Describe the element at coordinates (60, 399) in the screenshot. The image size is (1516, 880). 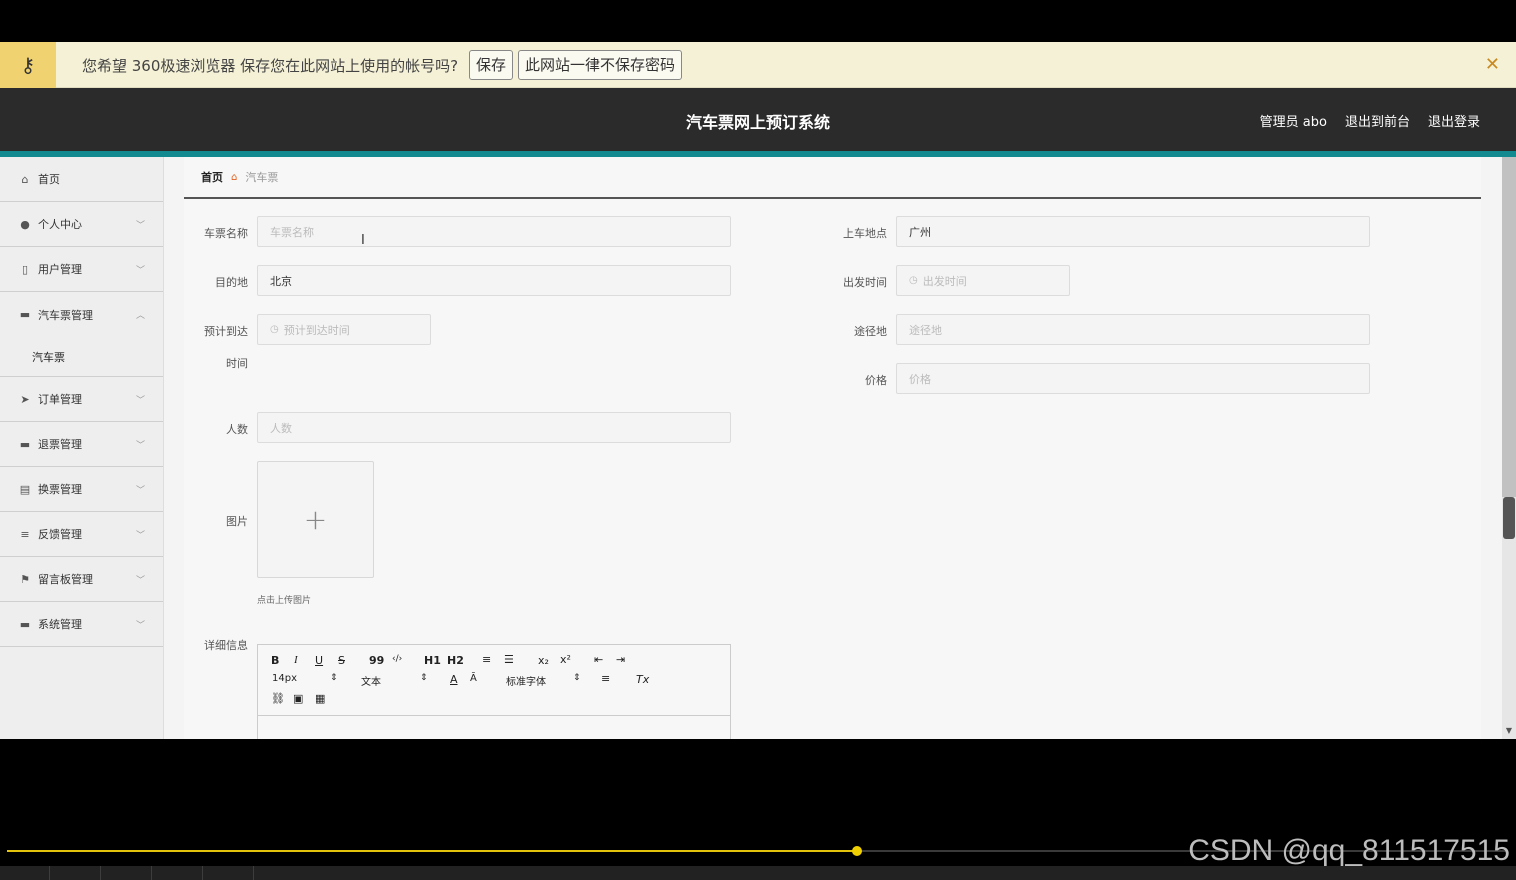
I see `sidebar-item-label: 订单管理` at that location.